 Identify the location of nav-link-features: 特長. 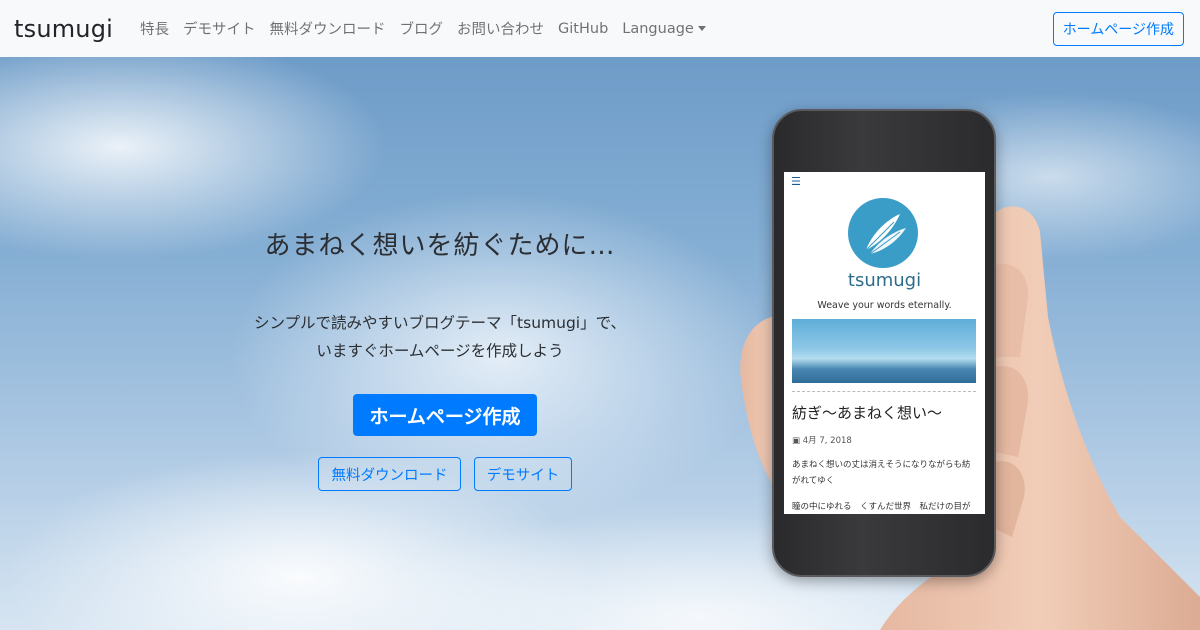
(154, 28).